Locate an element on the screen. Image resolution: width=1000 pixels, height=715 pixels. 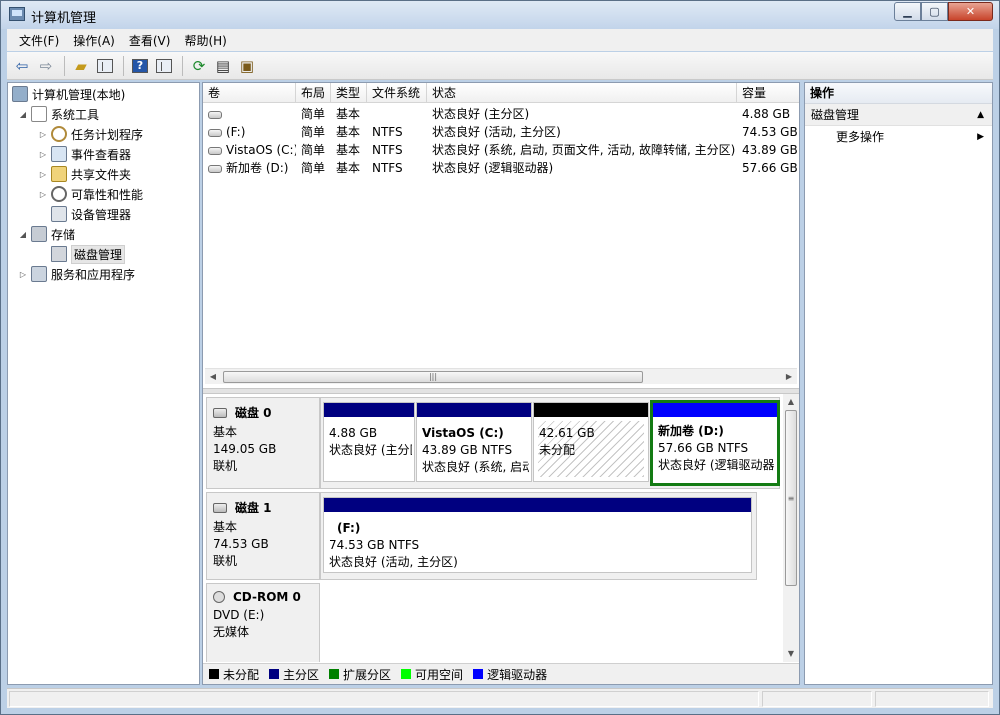
close-button: ✕ is located at coordinates (970, 11).